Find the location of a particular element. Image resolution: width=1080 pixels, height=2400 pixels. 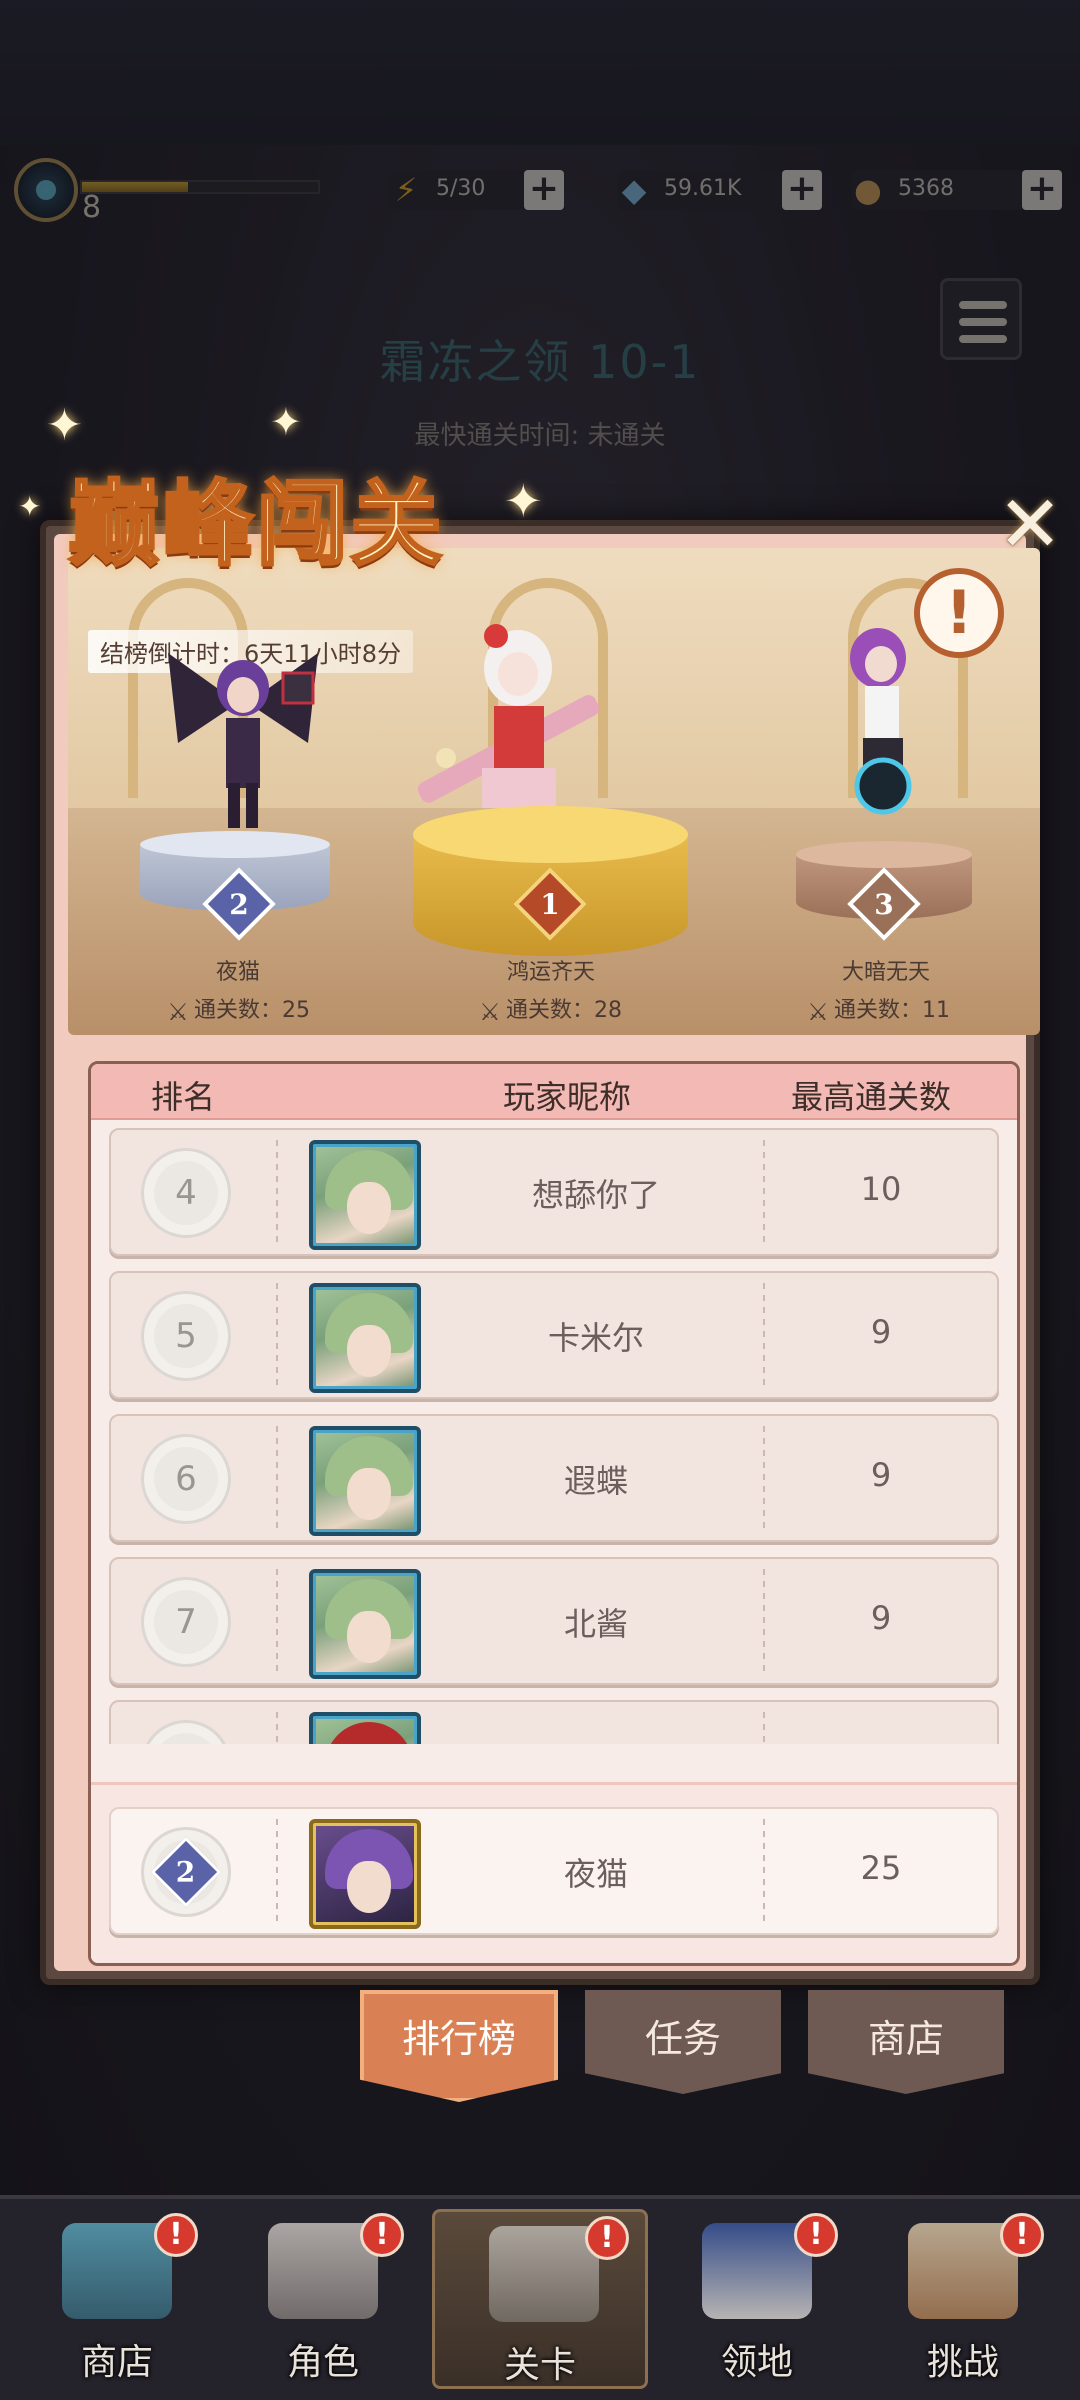

rank2-medal-small: 2 is located at coordinates (186, 1872).